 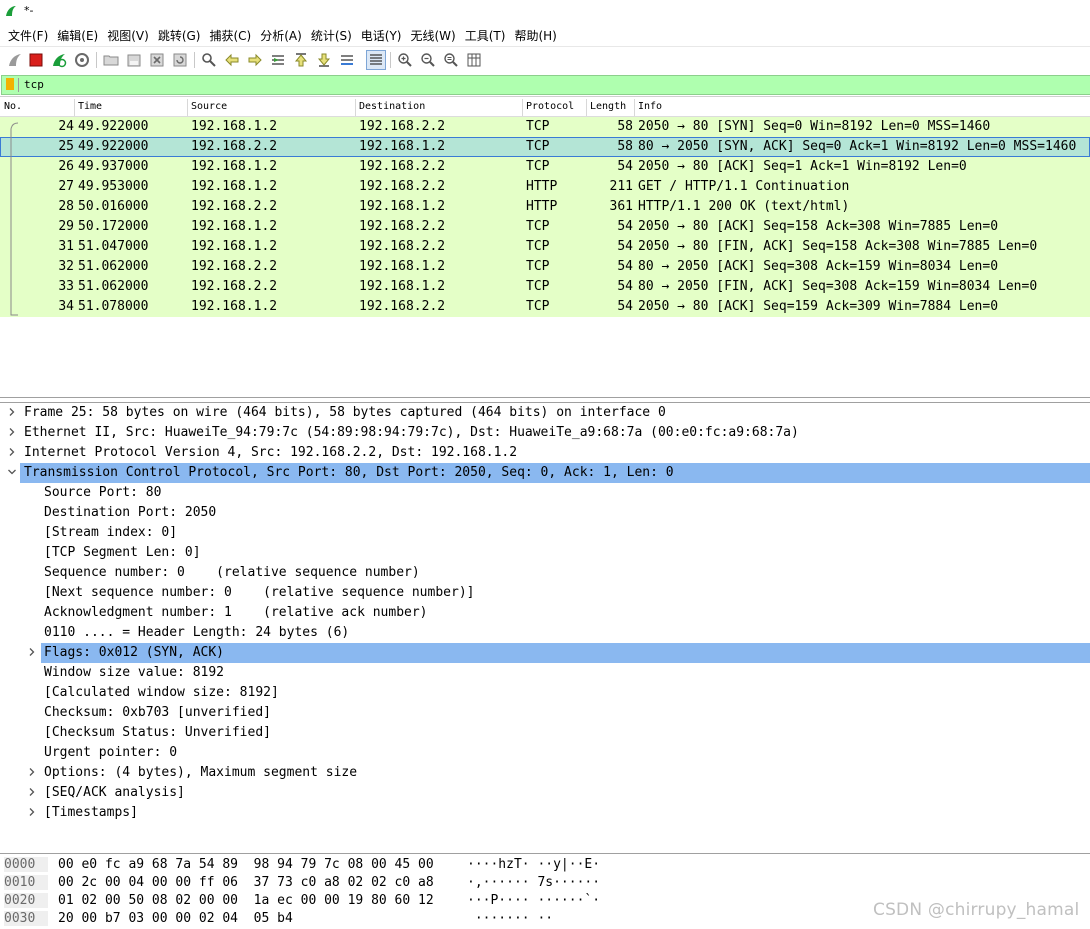 I want to click on detail-row: [Calculated window size: 8192], so click(x=545, y=693).